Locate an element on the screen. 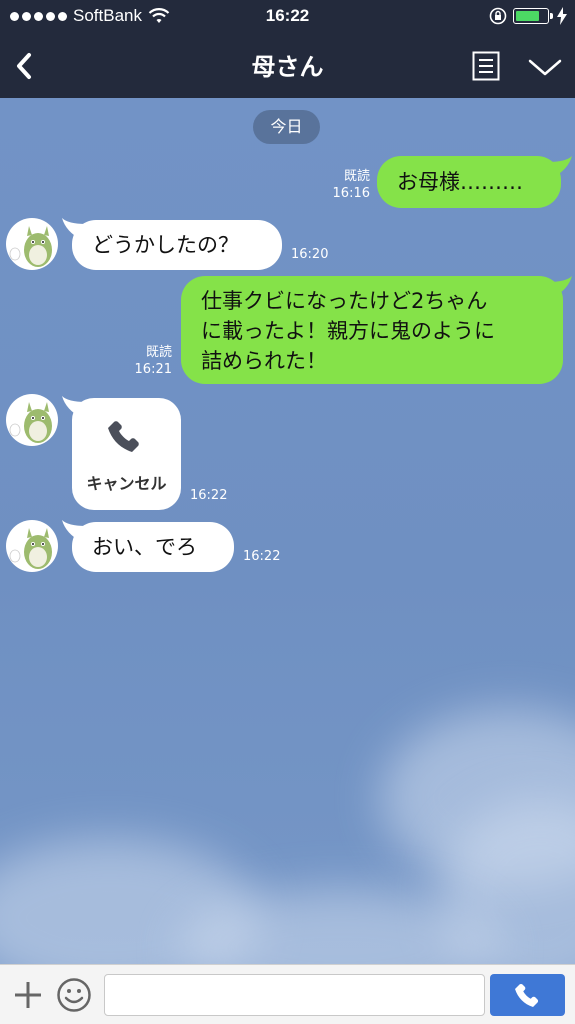 The height and width of the screenshot is (1024, 575). plus-icon is located at coordinates (28, 995).